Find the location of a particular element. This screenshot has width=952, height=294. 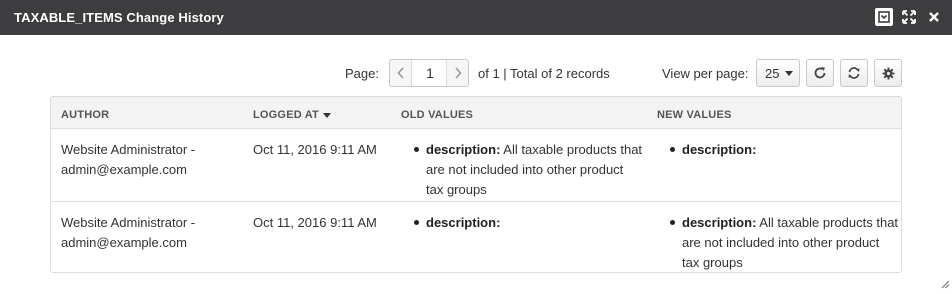

reset-icon is located at coordinates (854, 73).